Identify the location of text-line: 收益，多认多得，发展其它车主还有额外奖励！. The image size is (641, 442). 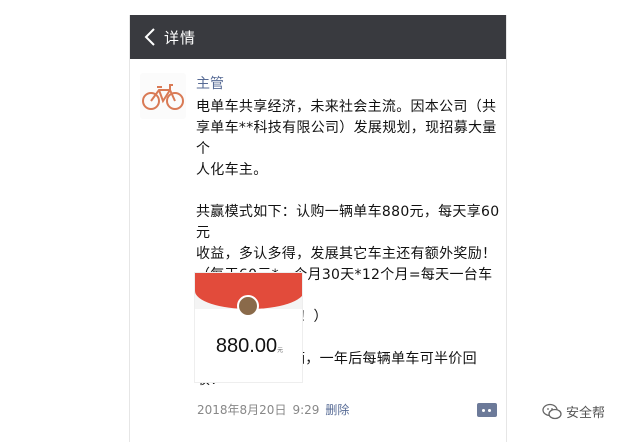
(346, 254).